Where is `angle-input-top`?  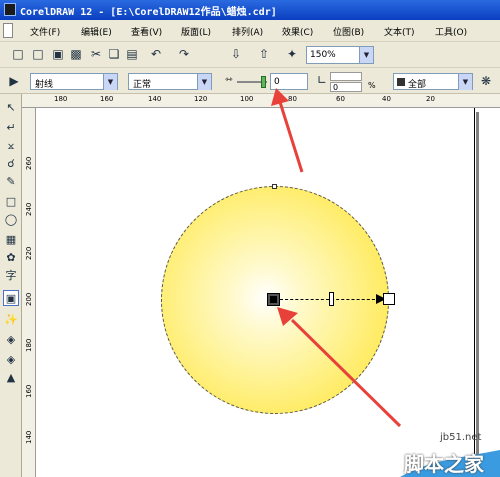
angle-input-top is located at coordinates (346, 76).